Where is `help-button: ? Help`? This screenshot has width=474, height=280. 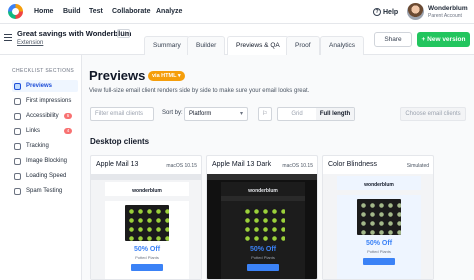
help-button: ? Help is located at coordinates (385, 12).